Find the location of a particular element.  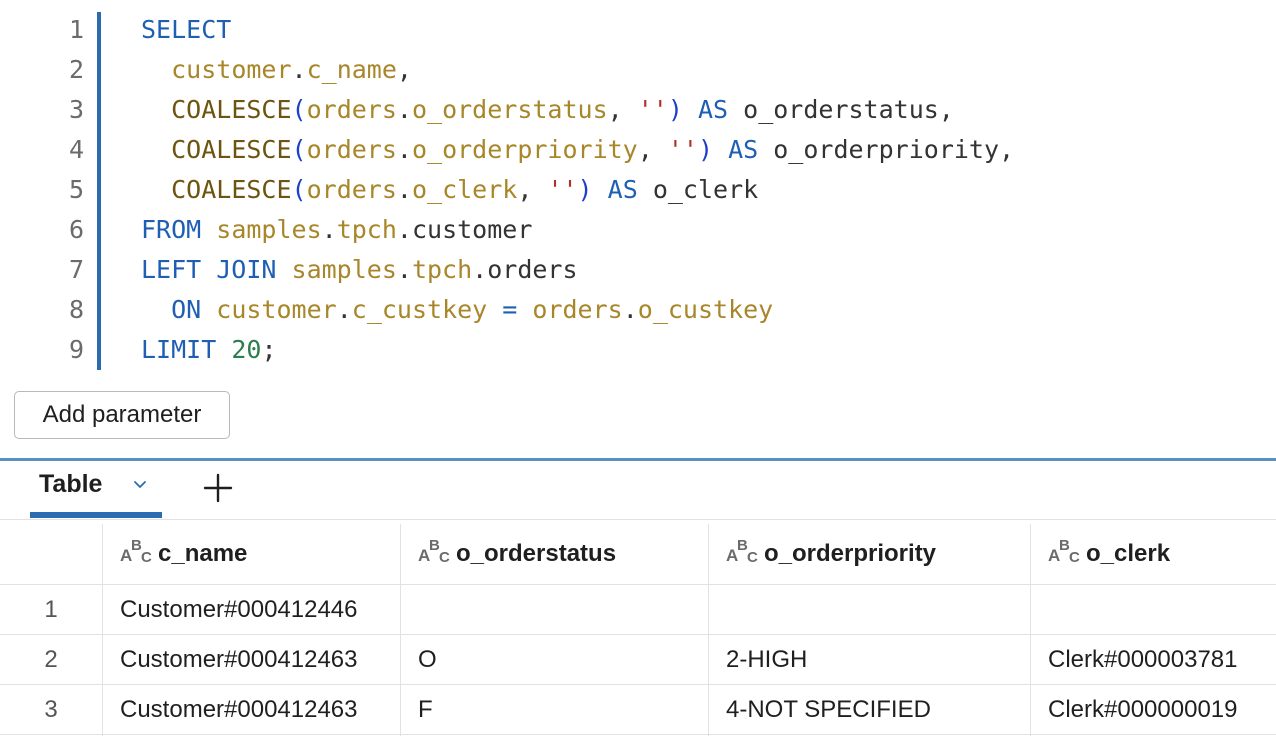

line-number: 1 is located at coordinates (76, 29).